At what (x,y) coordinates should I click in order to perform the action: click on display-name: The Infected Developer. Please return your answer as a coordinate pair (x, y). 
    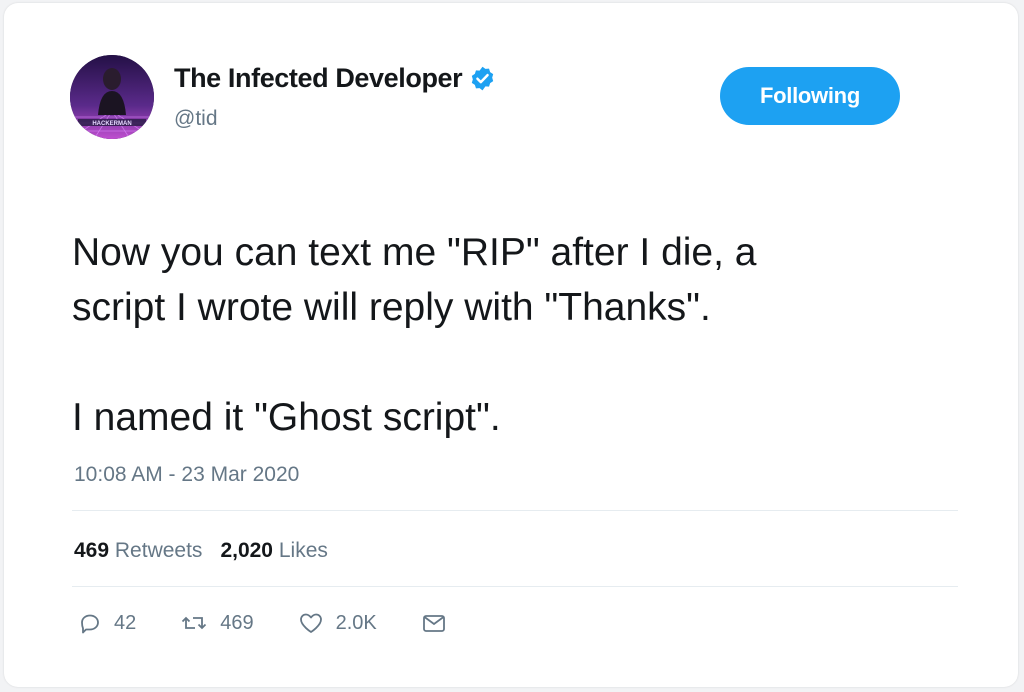
    Looking at the image, I should click on (318, 78).